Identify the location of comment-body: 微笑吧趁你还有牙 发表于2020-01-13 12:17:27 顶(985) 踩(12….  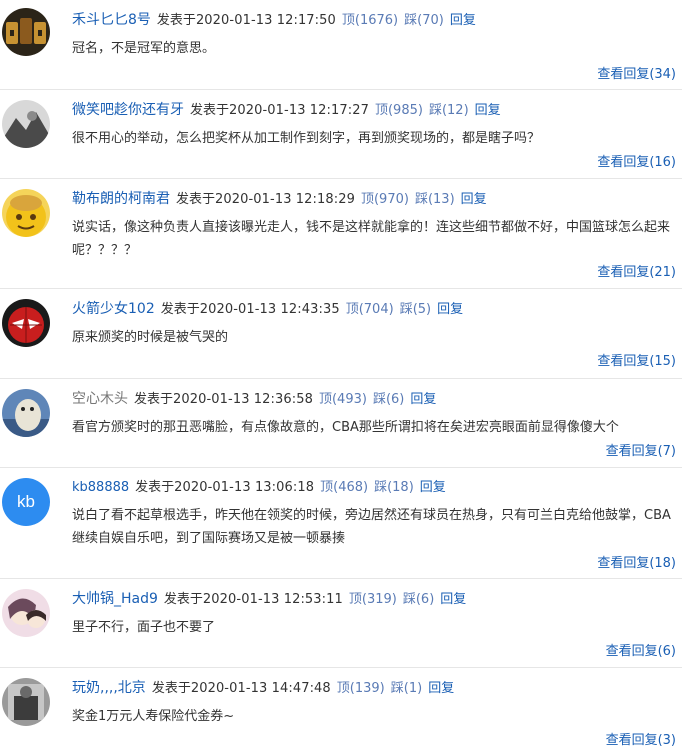
(375, 125).